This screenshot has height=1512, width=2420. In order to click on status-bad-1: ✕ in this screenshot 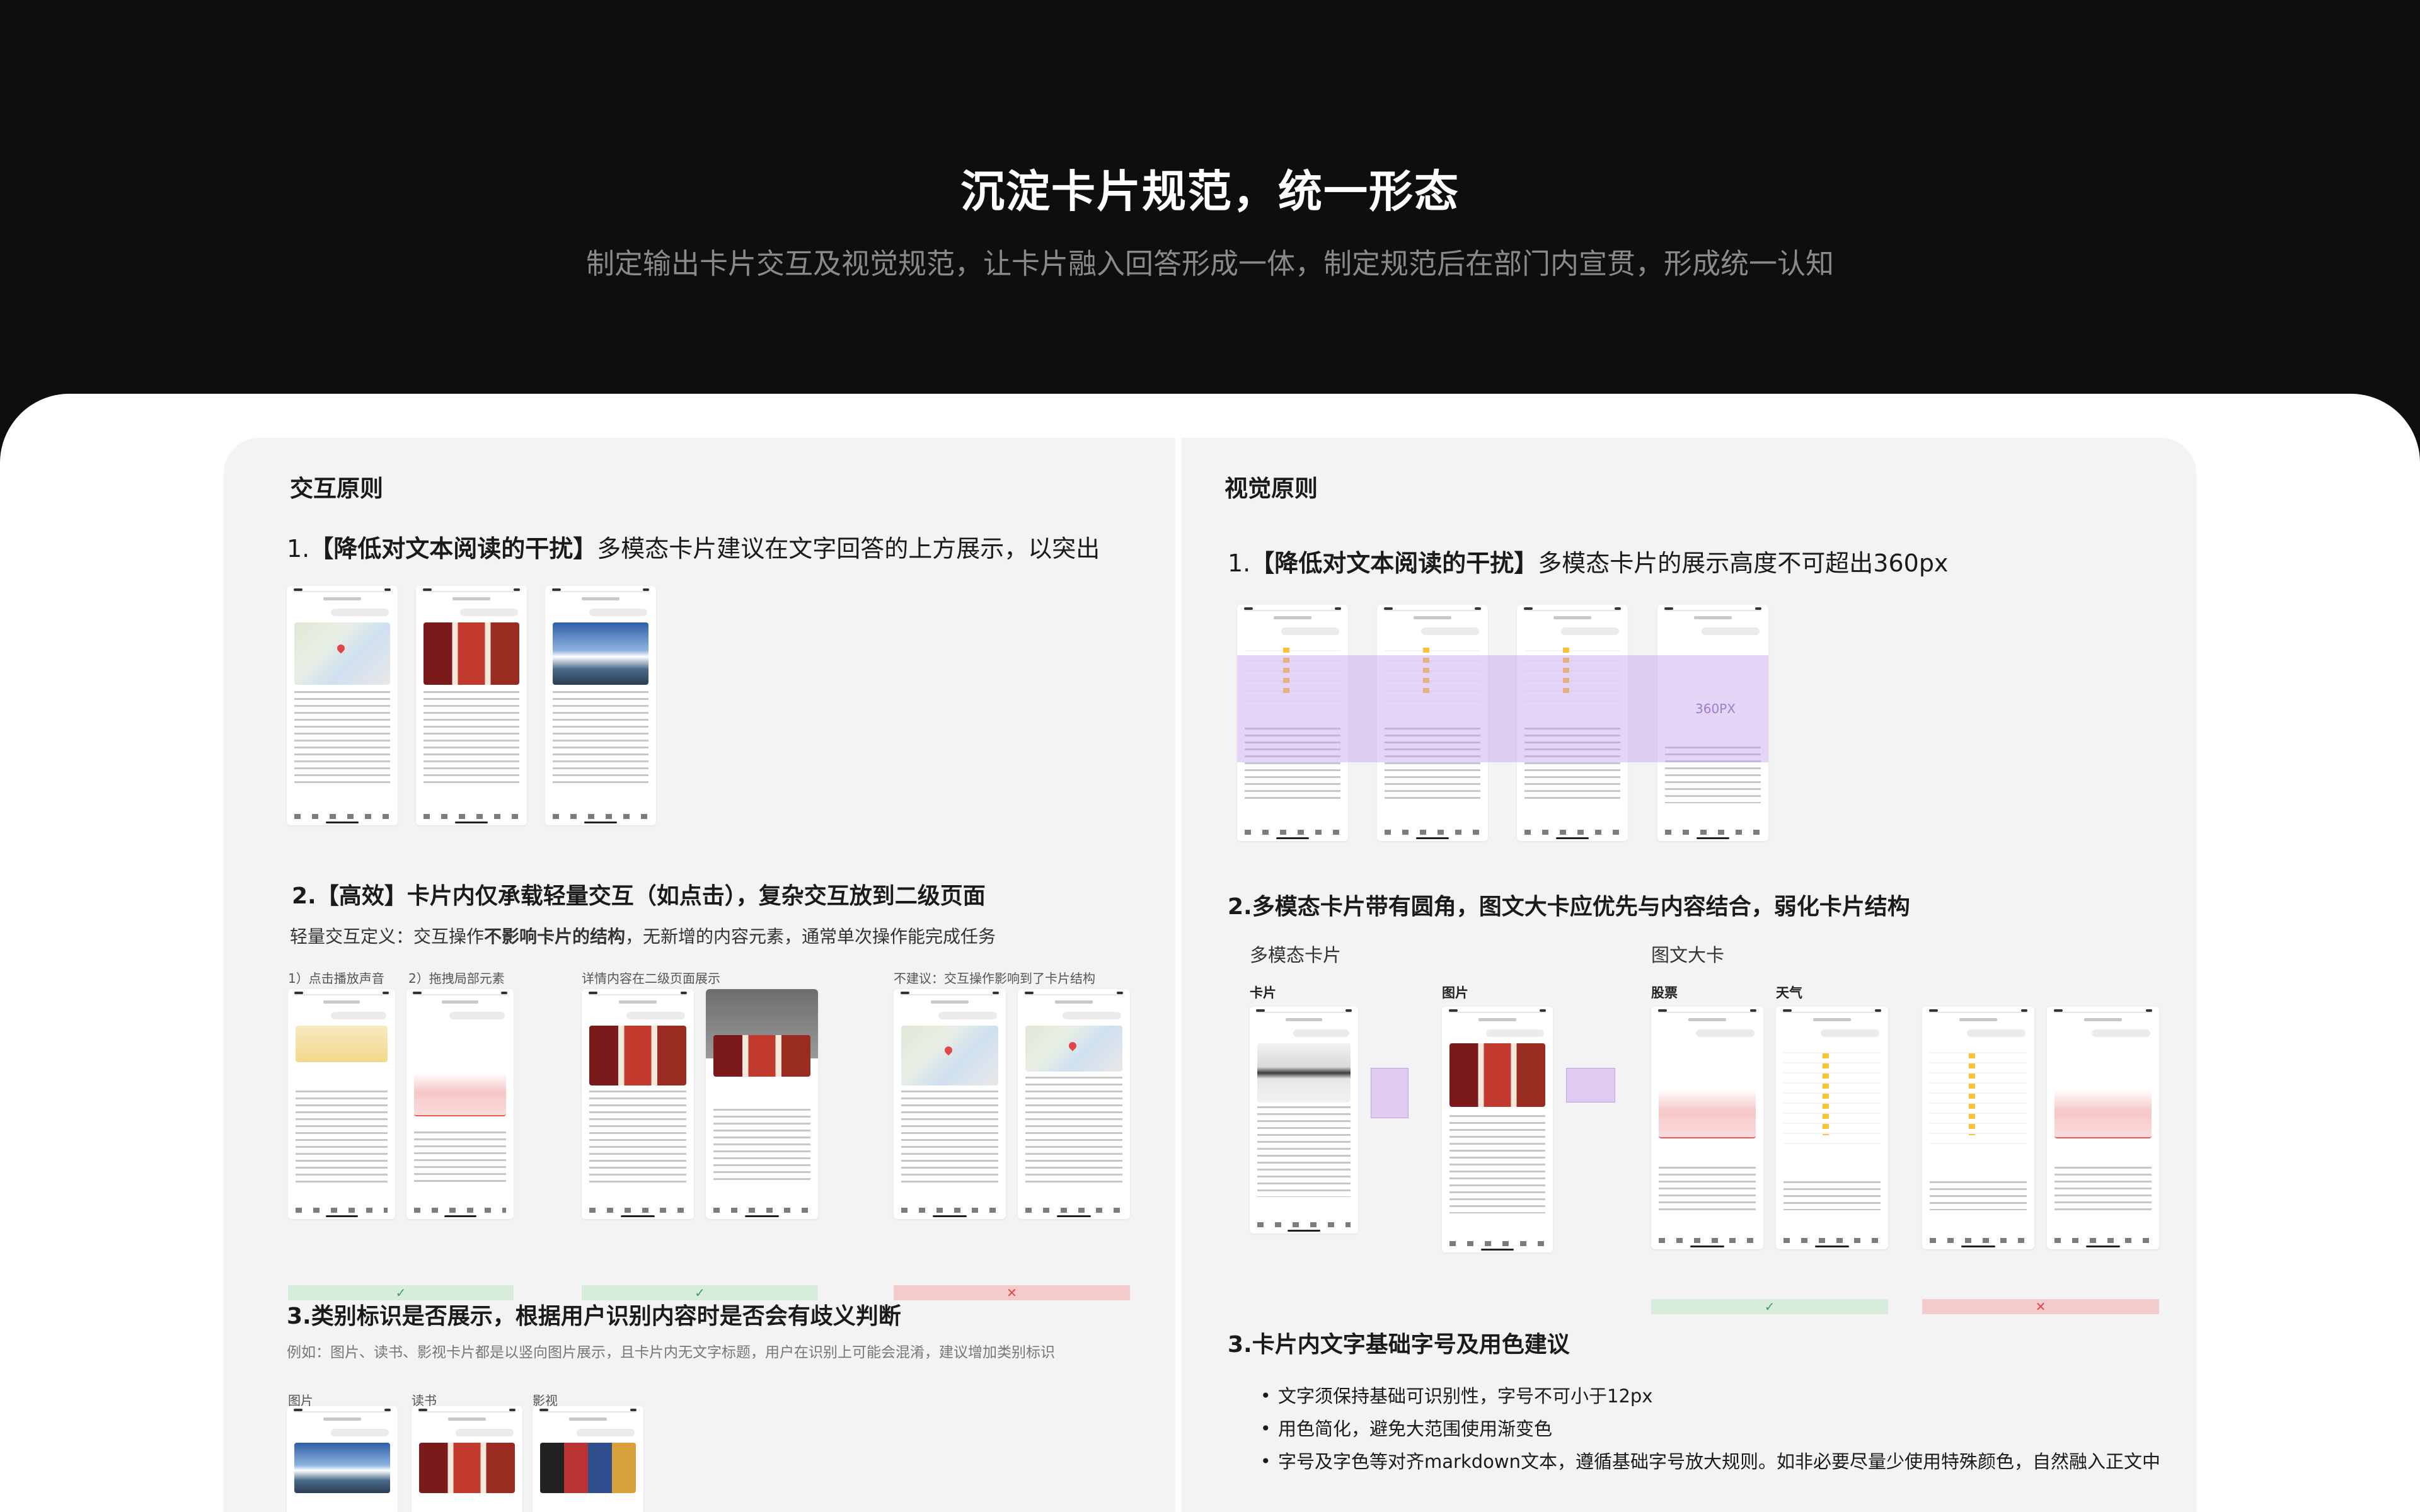, I will do `click(1012, 1292)`.